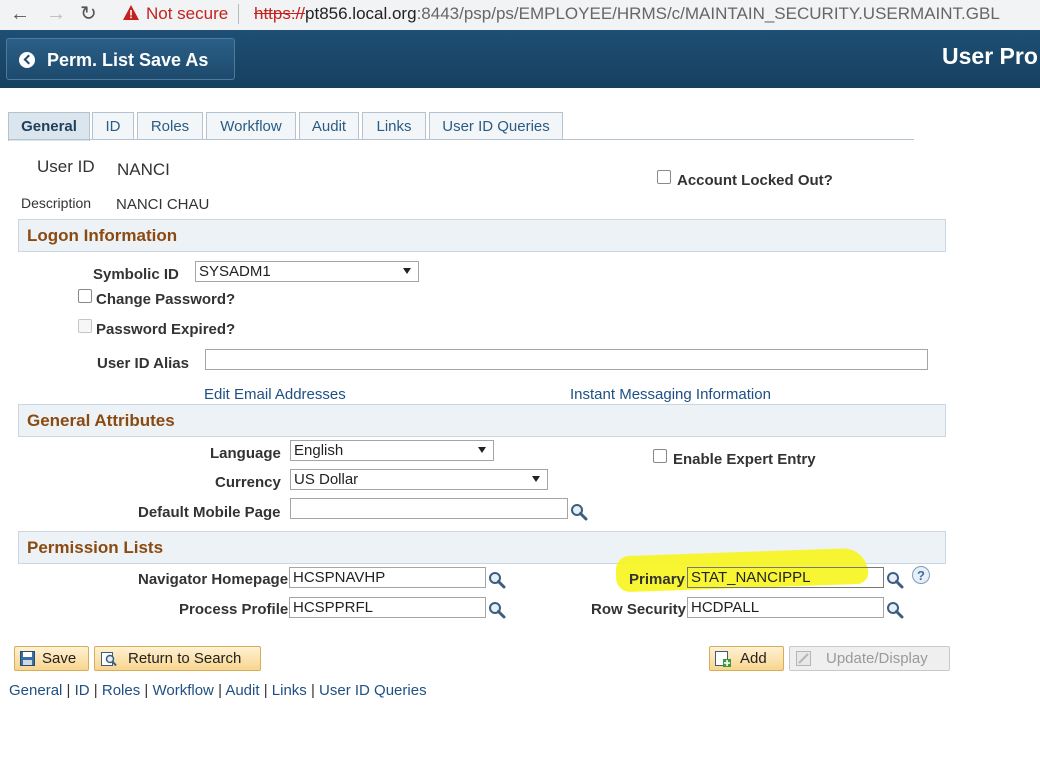 This screenshot has width=1040, height=768. What do you see at coordinates (520, 59) in the screenshot?
I see `page-header: Perm. List Save As User Pro` at bounding box center [520, 59].